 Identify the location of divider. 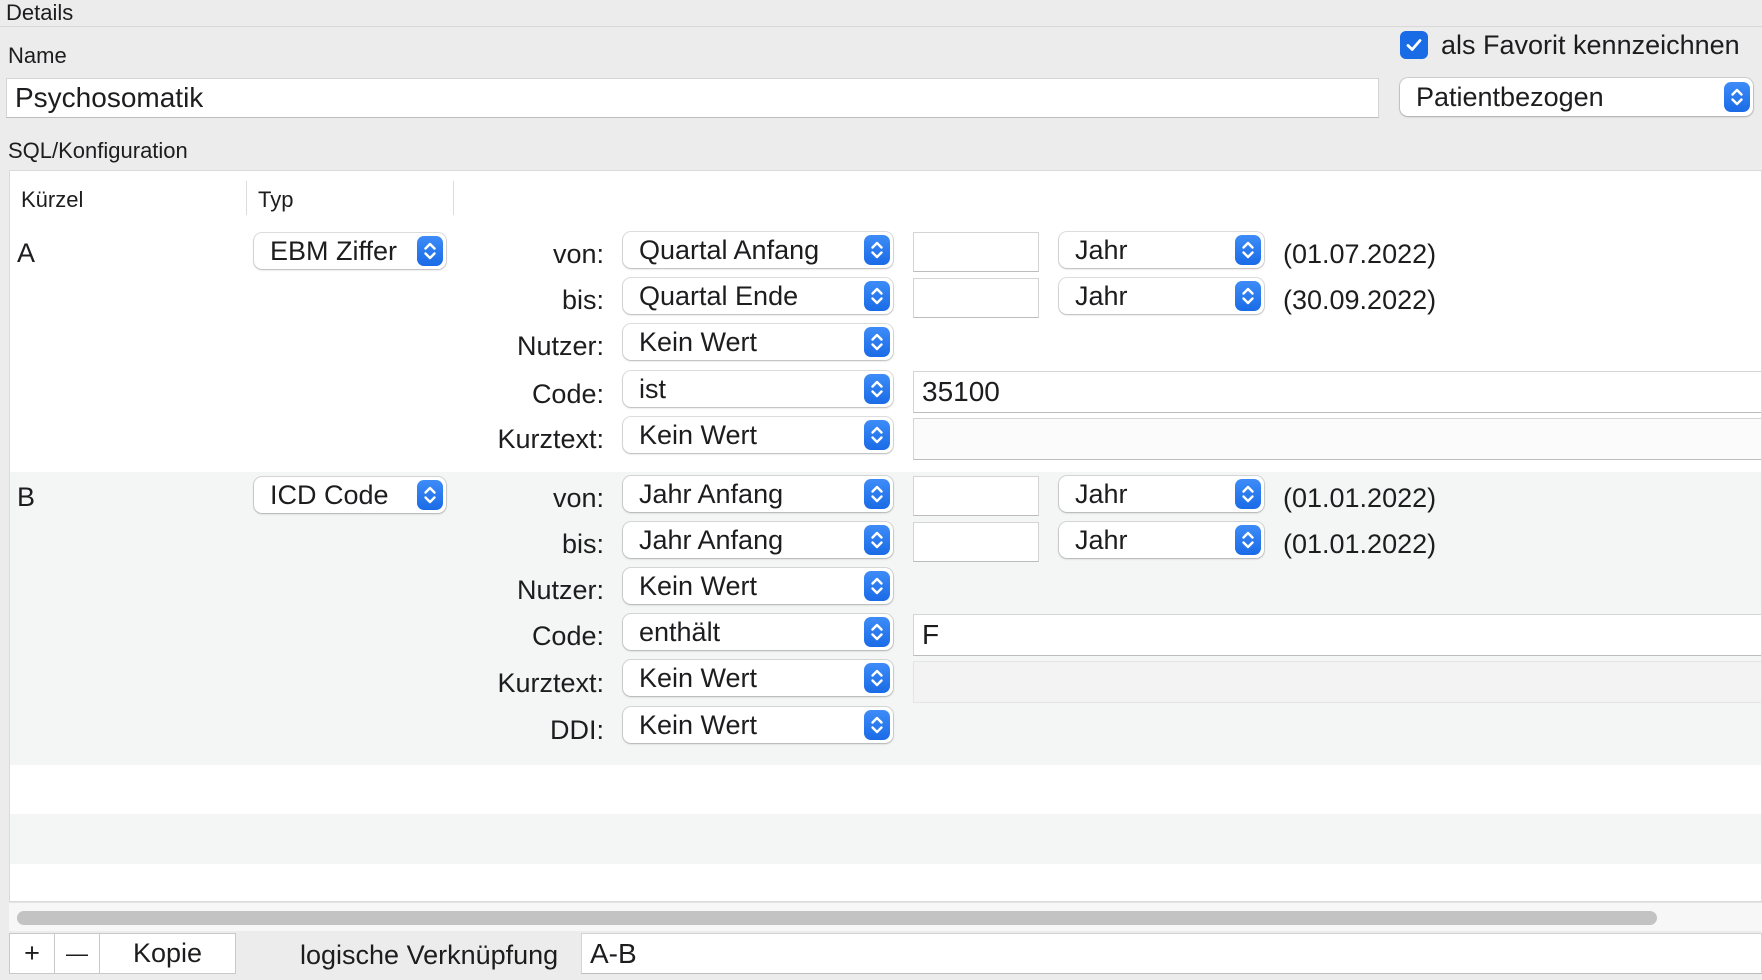
(881, 26).